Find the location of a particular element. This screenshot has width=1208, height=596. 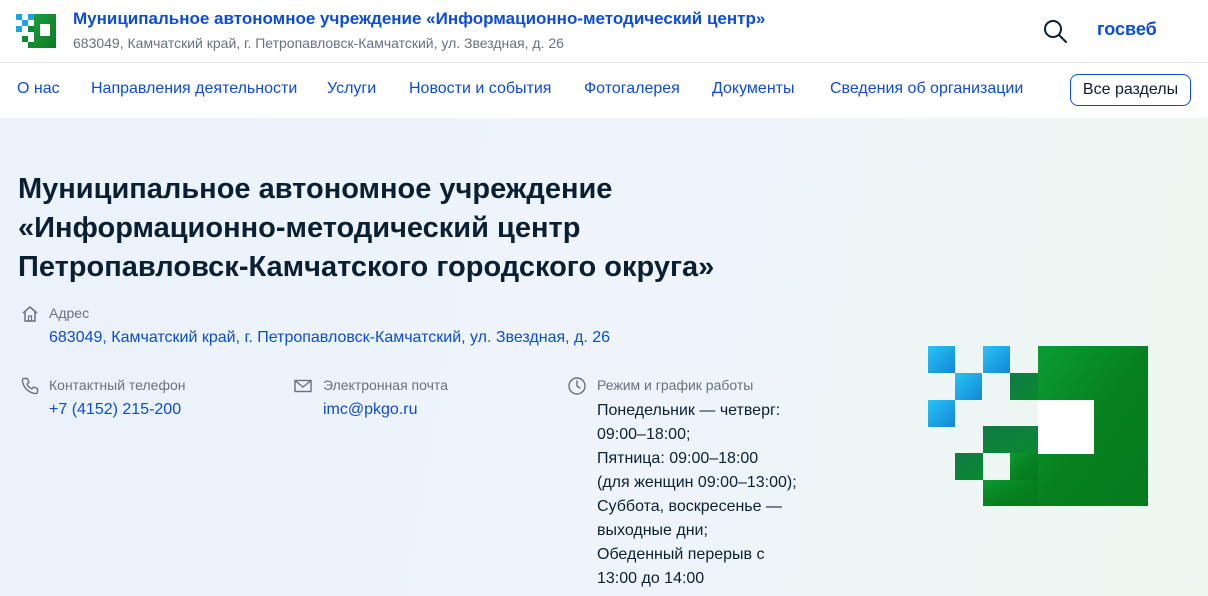

nav-item-documents: Документы is located at coordinates (753, 89).